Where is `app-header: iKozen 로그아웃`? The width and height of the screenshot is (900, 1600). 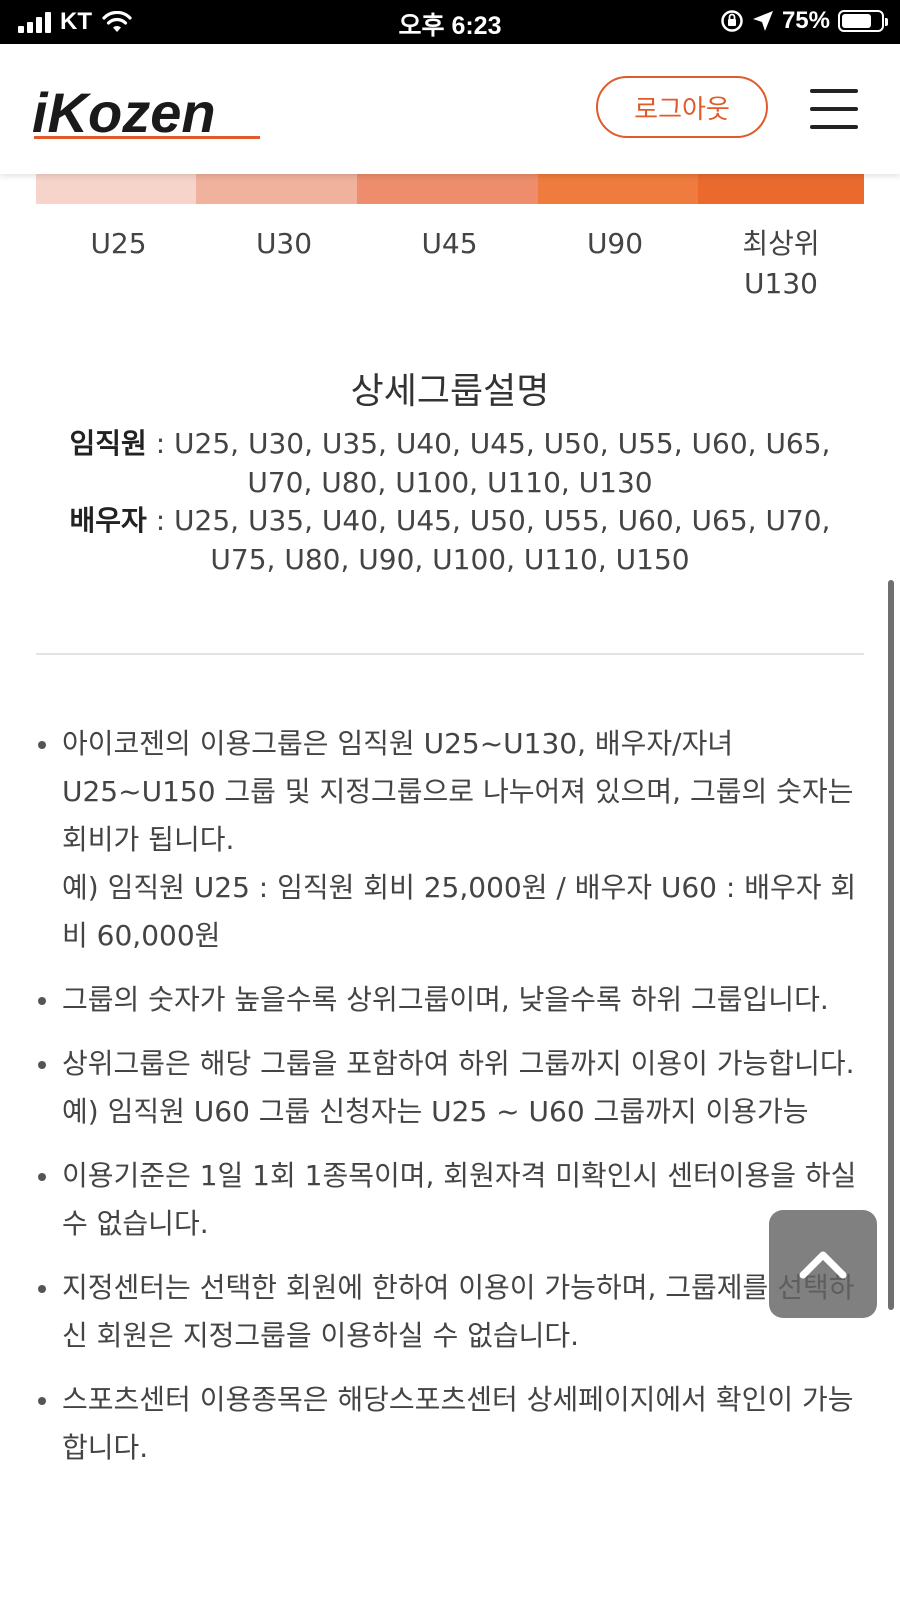 app-header: iKozen 로그아웃 is located at coordinates (450, 109).